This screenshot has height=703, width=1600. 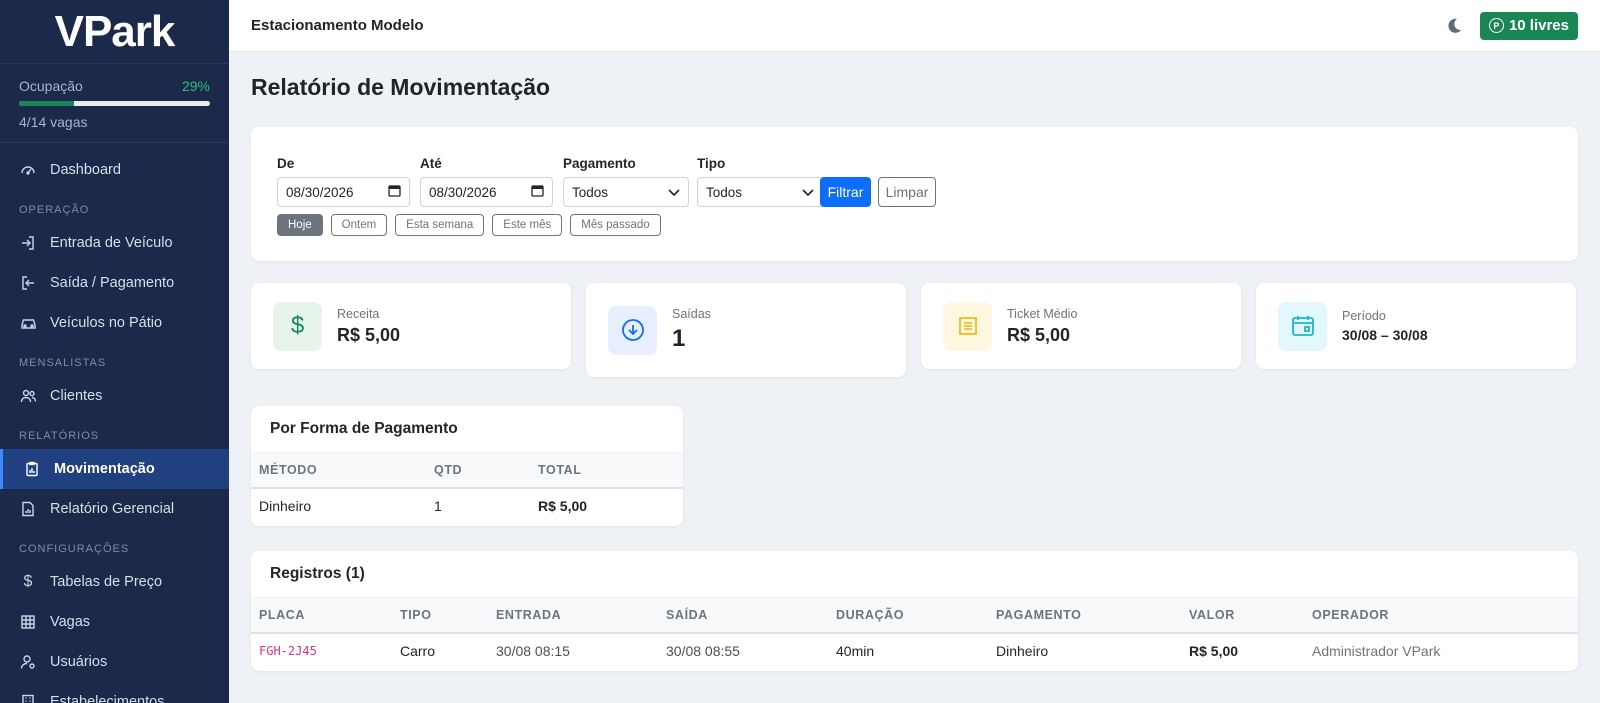 I want to click on chip-hoje: Hoje, so click(x=300, y=225).